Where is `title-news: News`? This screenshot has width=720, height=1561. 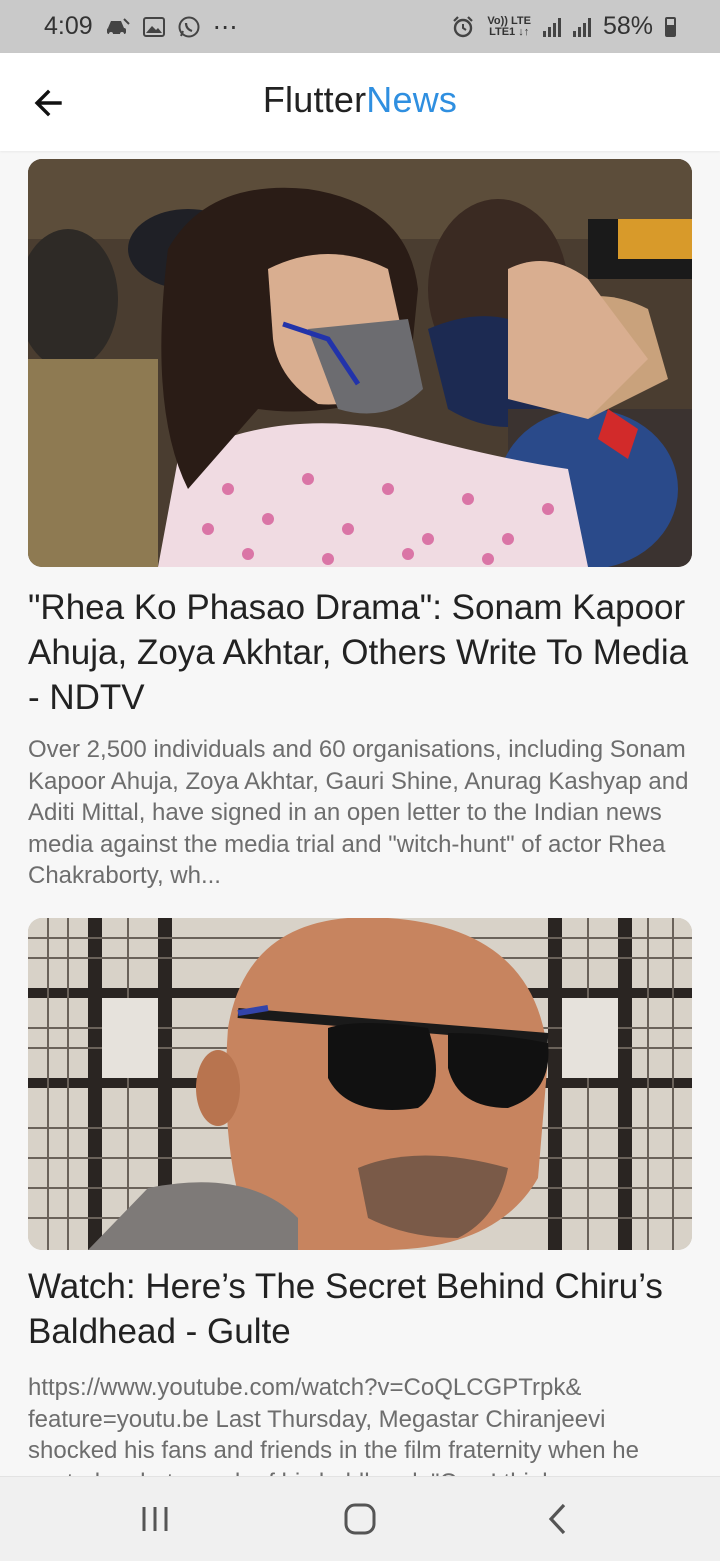 title-news: News is located at coordinates (412, 99).